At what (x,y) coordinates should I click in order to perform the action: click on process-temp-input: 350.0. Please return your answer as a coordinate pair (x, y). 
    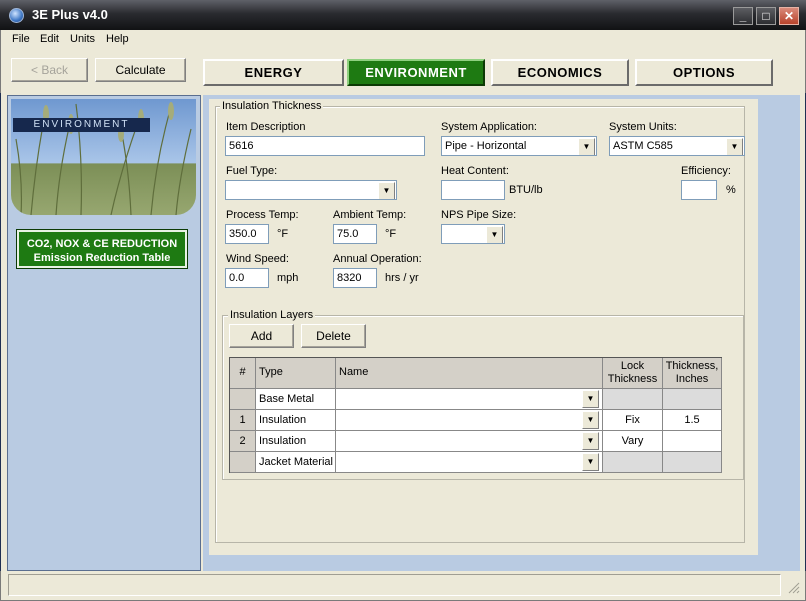
    Looking at the image, I should click on (247, 234).